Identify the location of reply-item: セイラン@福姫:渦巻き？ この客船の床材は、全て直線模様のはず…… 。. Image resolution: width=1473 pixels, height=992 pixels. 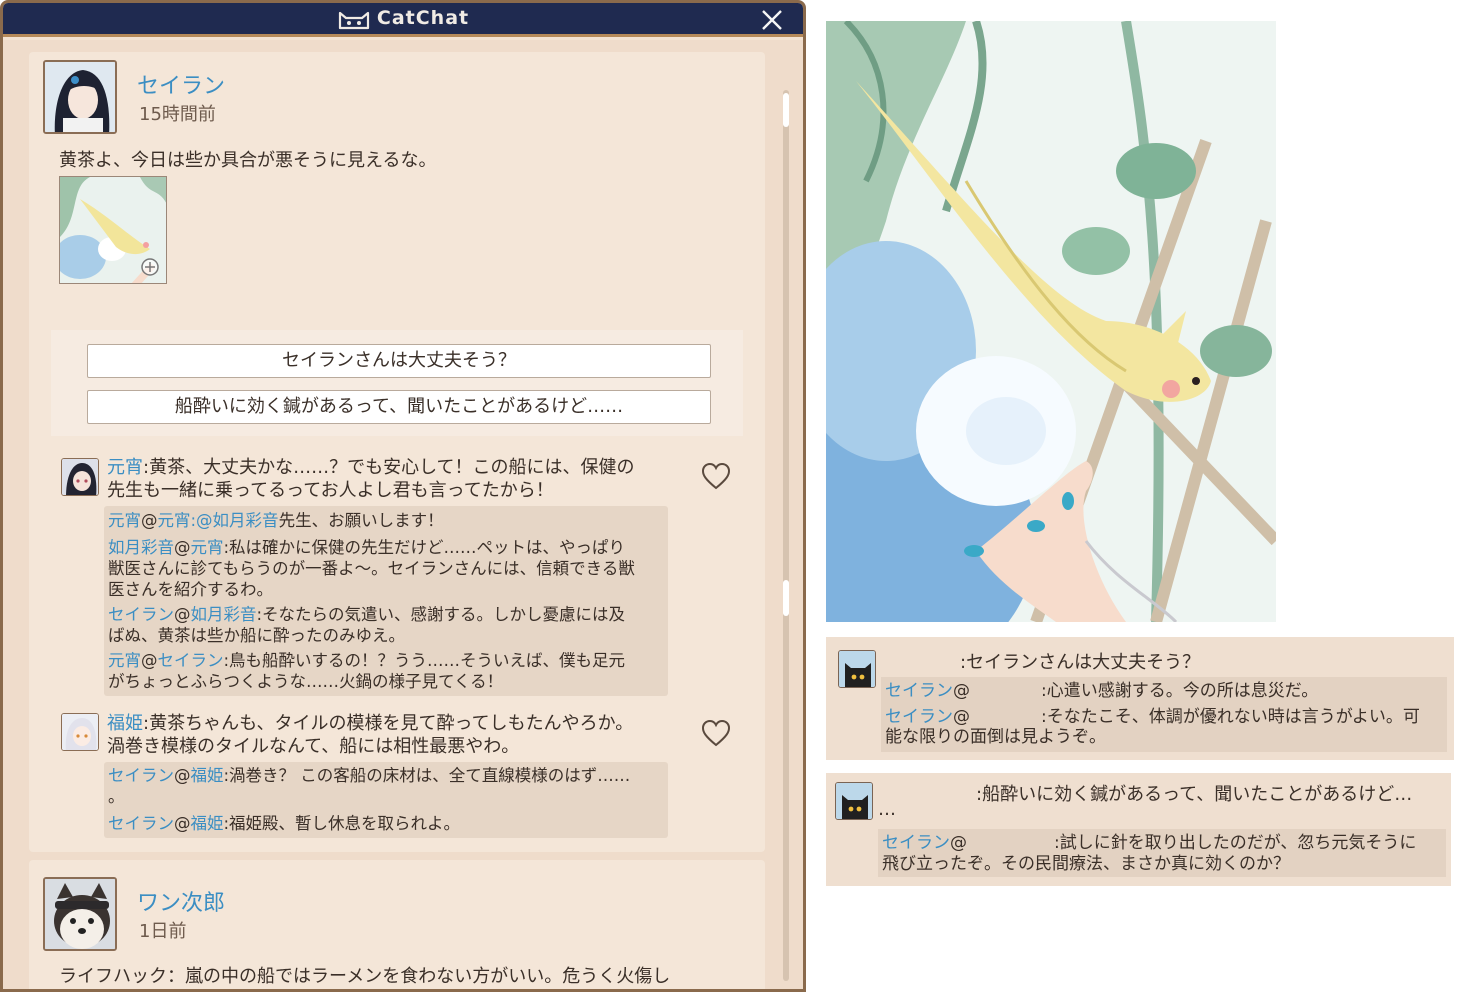
(369, 786).